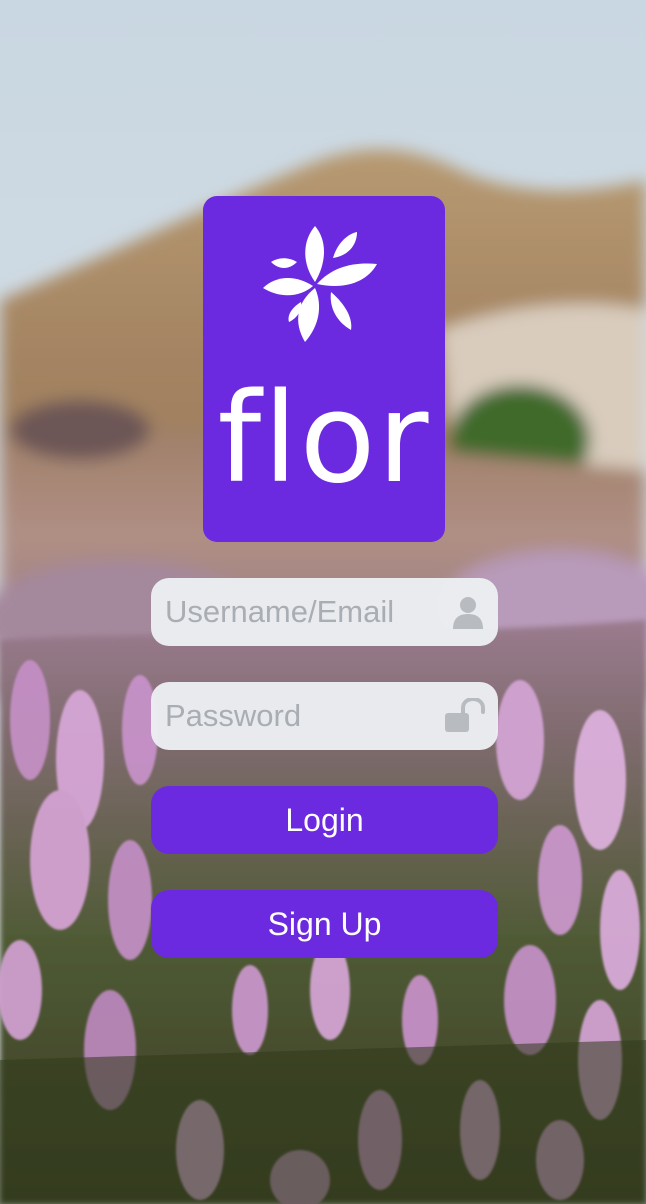 This screenshot has width=646, height=1204. Describe the element at coordinates (324, 924) in the screenshot. I see `signup-button: Sign Up` at that location.